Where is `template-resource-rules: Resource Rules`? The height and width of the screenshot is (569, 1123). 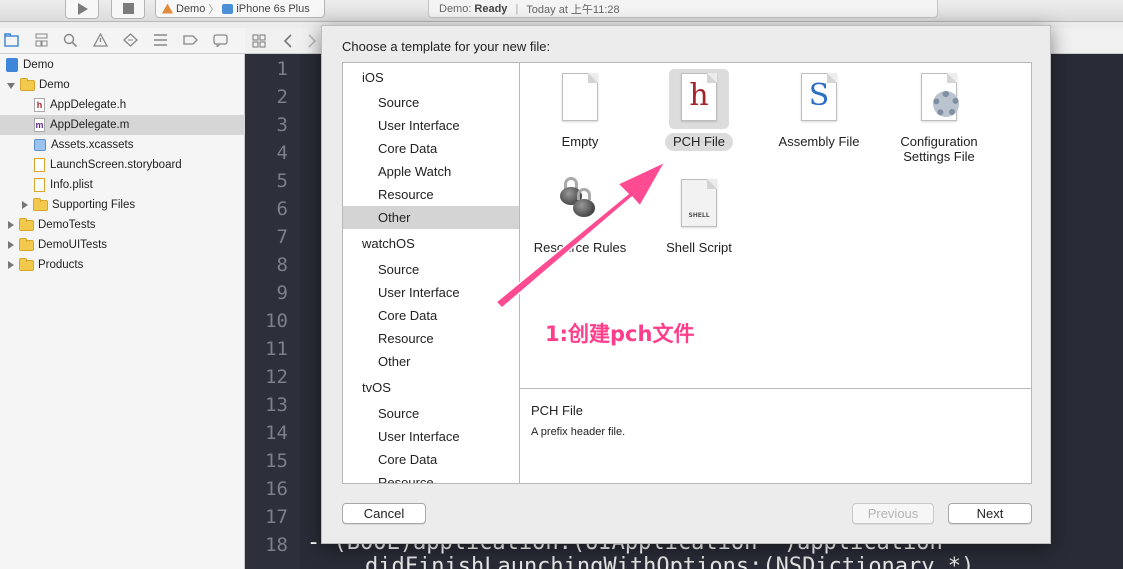
template-resource-rules: Resource Rules is located at coordinates (580, 216).